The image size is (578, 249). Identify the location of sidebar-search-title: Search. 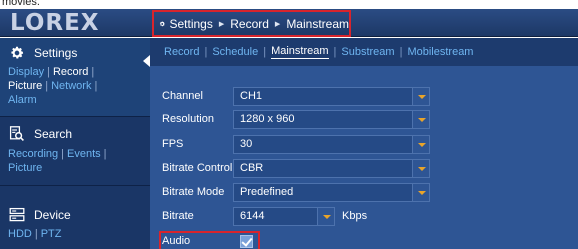
(75, 134).